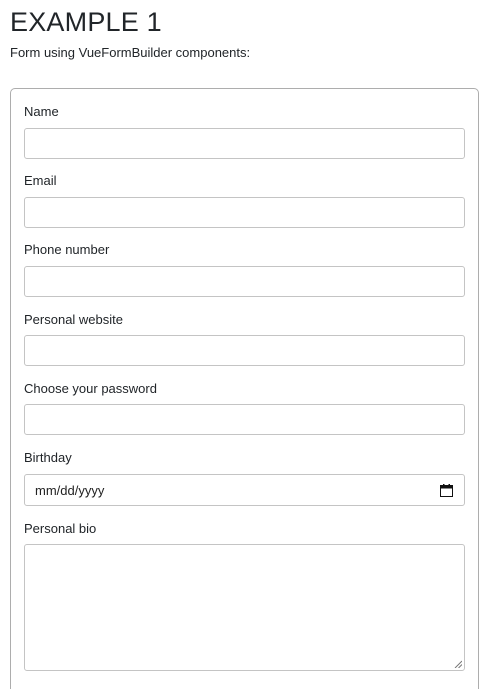  What do you see at coordinates (73, 319) in the screenshot?
I see `website-label: Personal website` at bounding box center [73, 319].